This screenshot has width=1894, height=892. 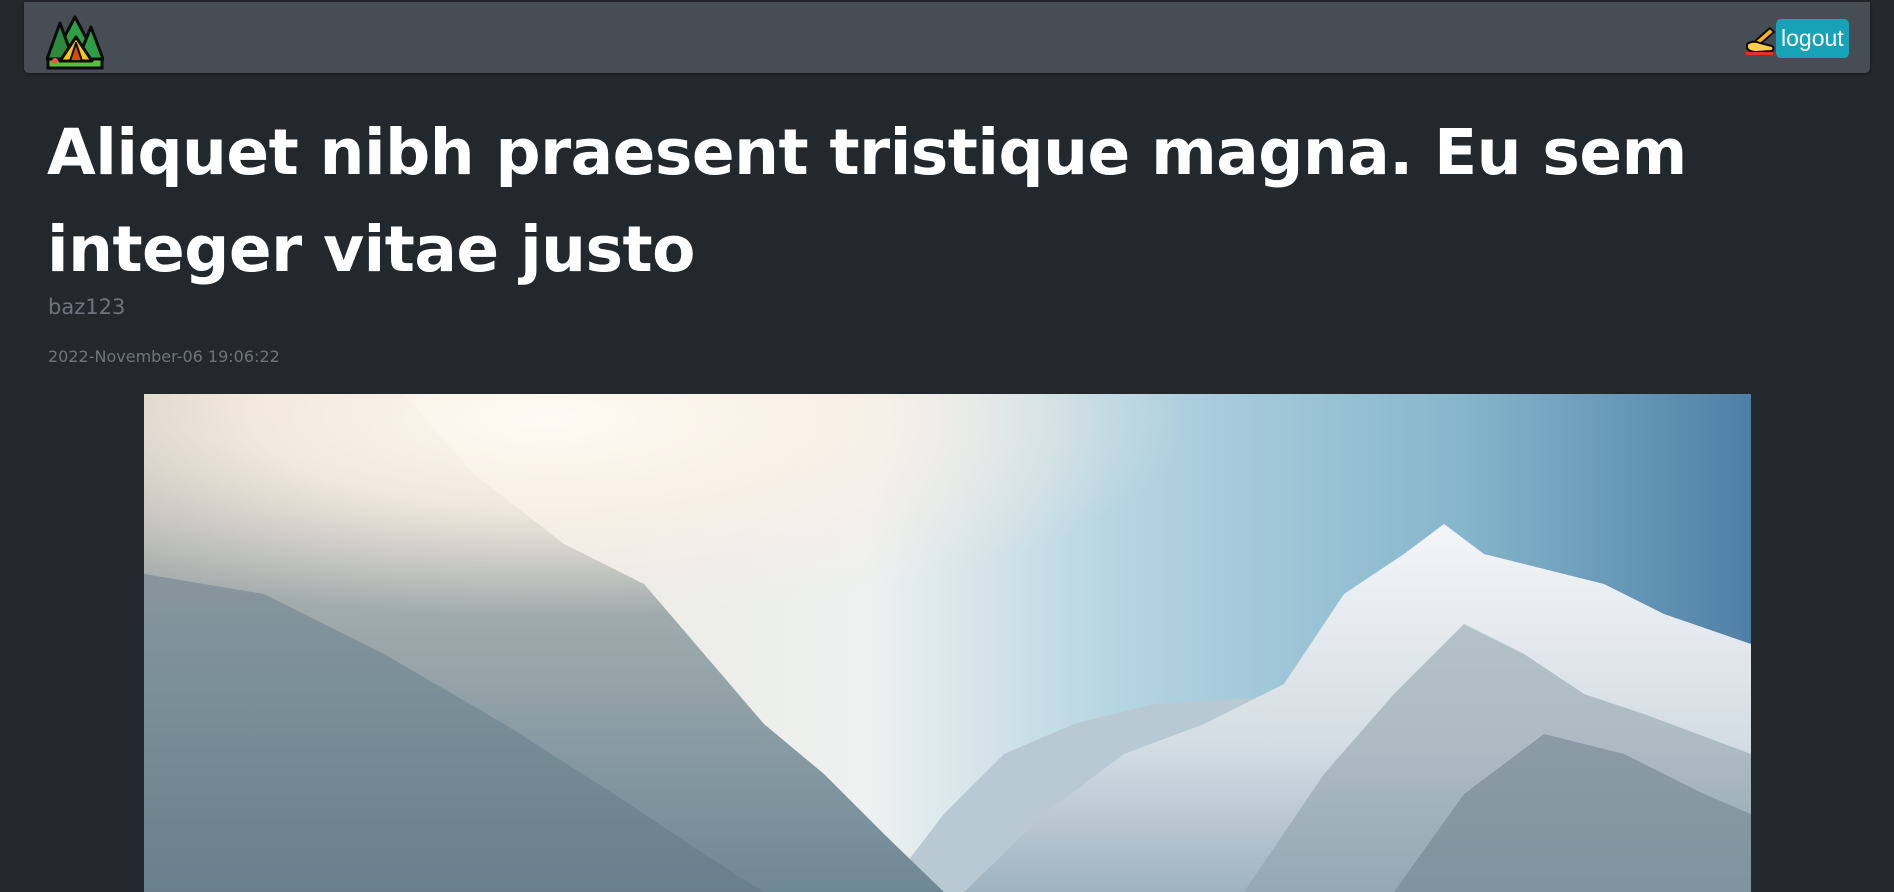 What do you see at coordinates (1812, 38) in the screenshot?
I see `logout-button: logout` at bounding box center [1812, 38].